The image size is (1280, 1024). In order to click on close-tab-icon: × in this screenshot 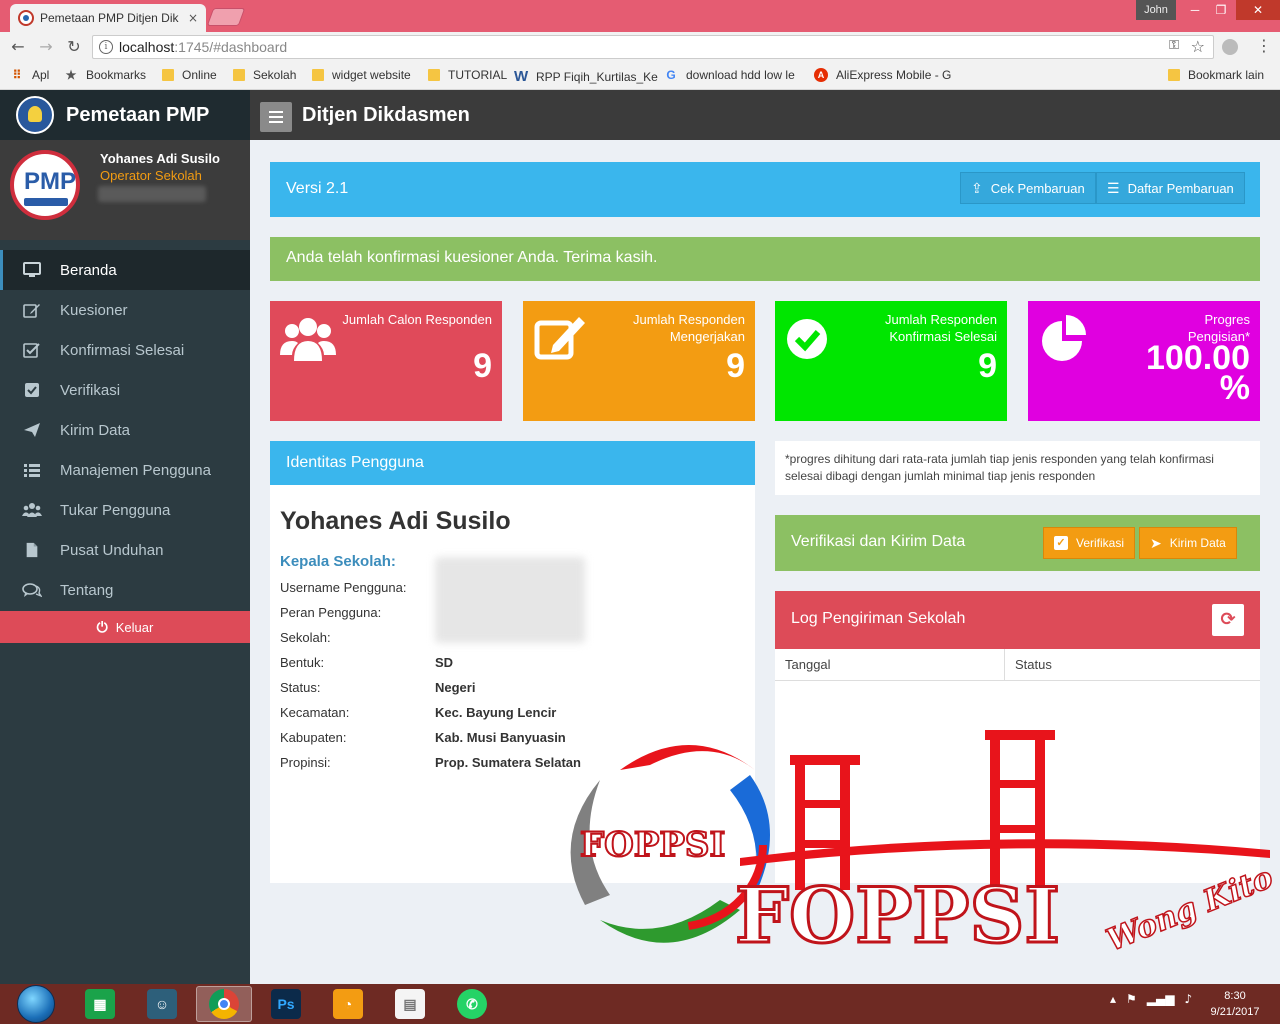, I will do `click(193, 18)`.